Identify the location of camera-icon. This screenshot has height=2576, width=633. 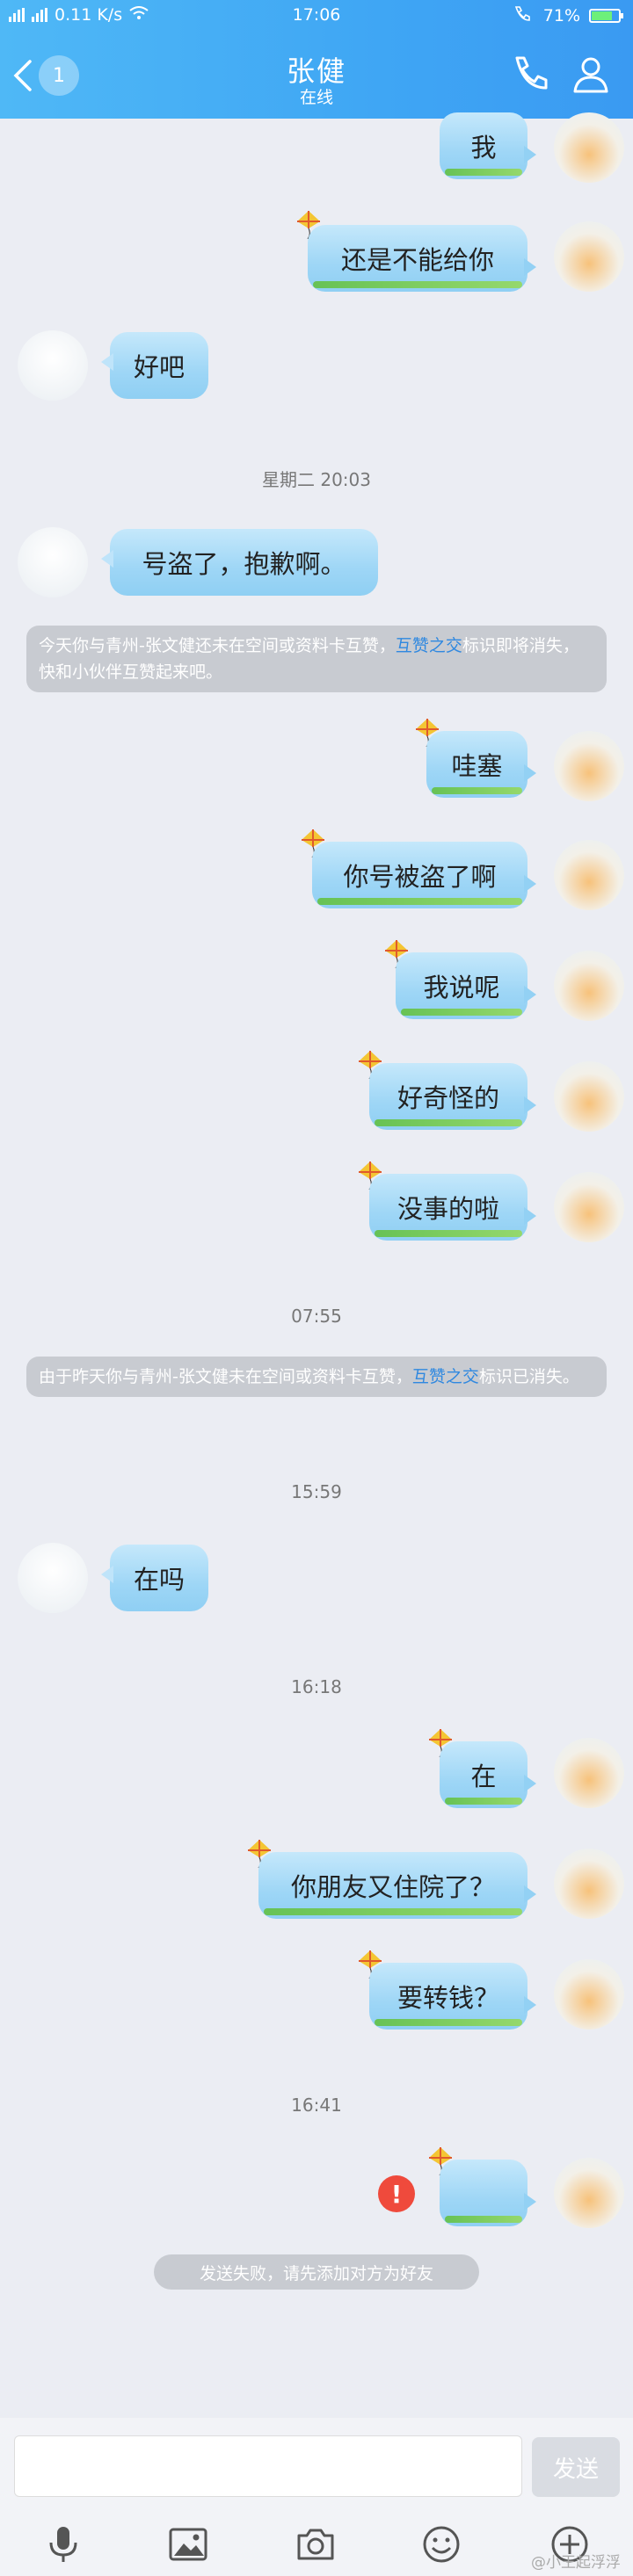
(315, 2544).